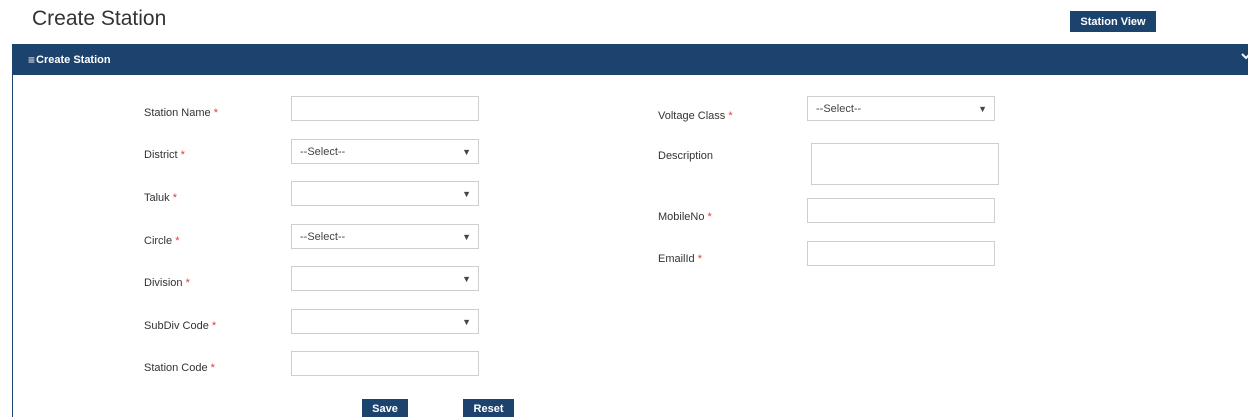  What do you see at coordinates (161, 198) in the screenshot?
I see `taluk-label: Taluk *` at bounding box center [161, 198].